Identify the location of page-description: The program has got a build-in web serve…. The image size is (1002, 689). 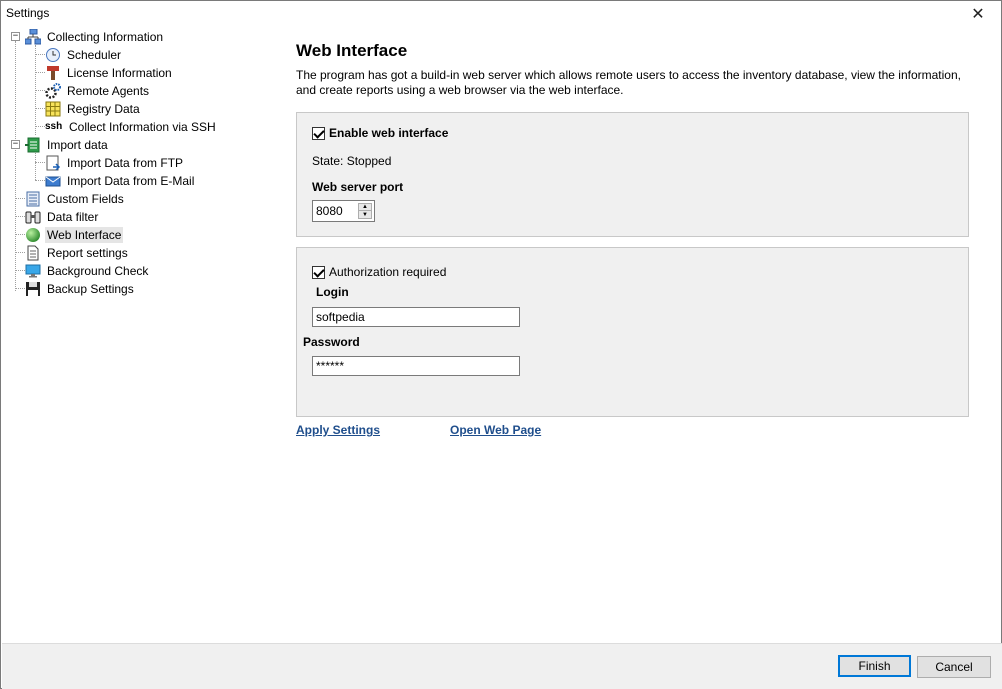
(628, 82).